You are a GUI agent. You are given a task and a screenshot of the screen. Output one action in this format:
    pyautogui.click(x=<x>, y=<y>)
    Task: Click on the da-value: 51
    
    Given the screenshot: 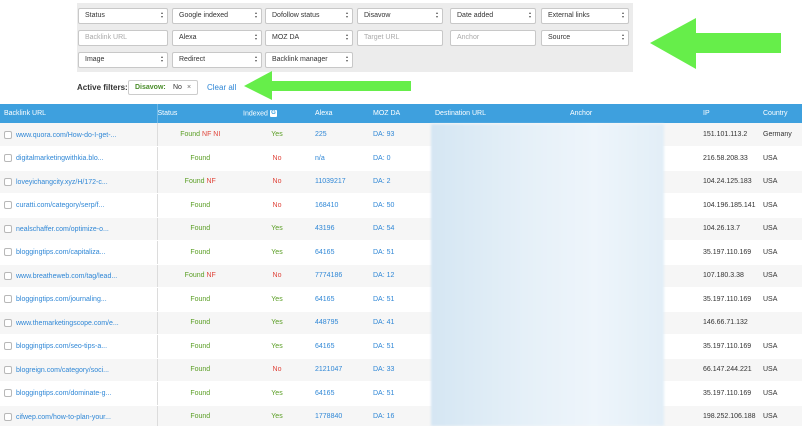 What is the action you would take?
    pyautogui.click(x=390, y=393)
    